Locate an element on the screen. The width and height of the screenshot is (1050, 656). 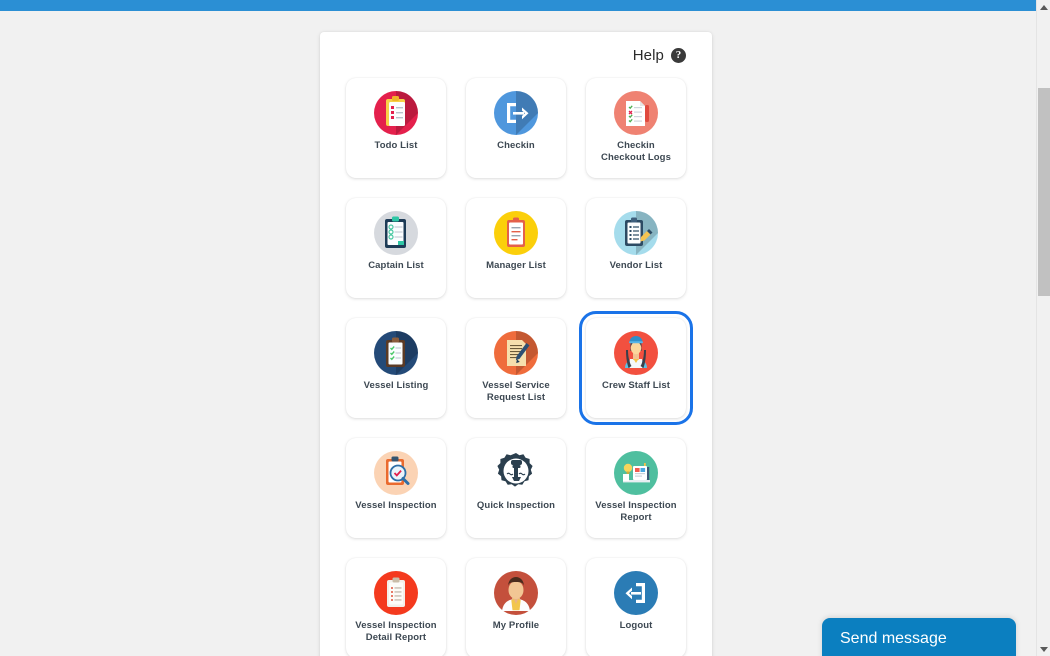
crew-staff-list-icon is located at coordinates (636, 353).